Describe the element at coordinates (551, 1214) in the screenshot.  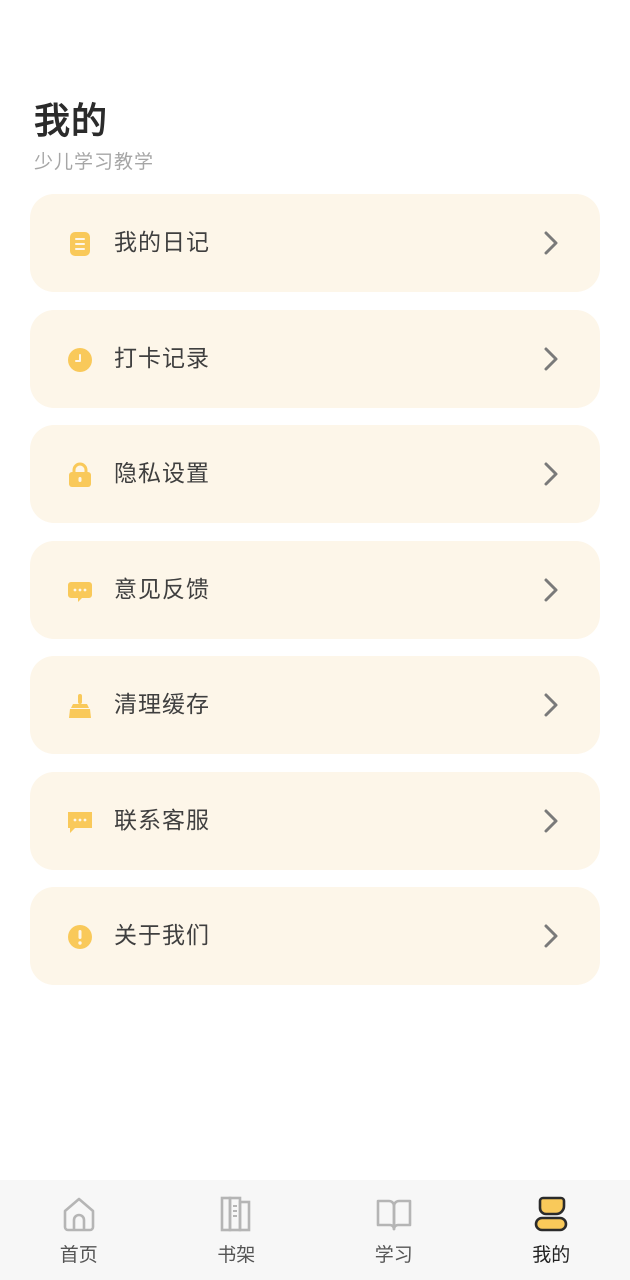
I see `profile-icon` at that location.